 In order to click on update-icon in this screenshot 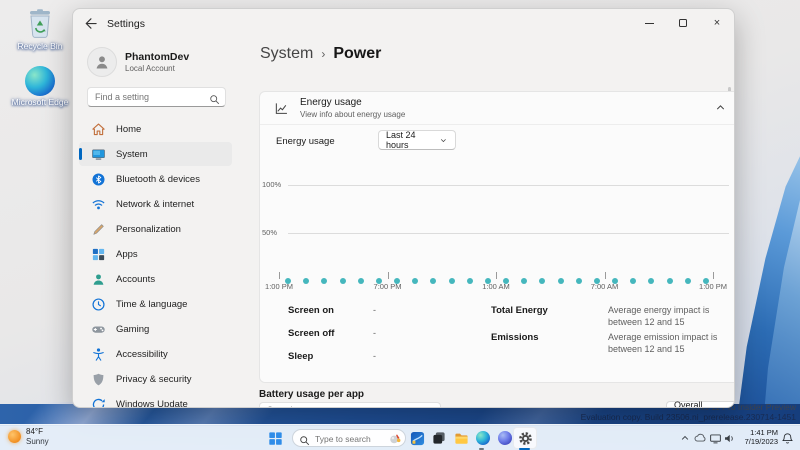, I will do `click(98, 402)`.